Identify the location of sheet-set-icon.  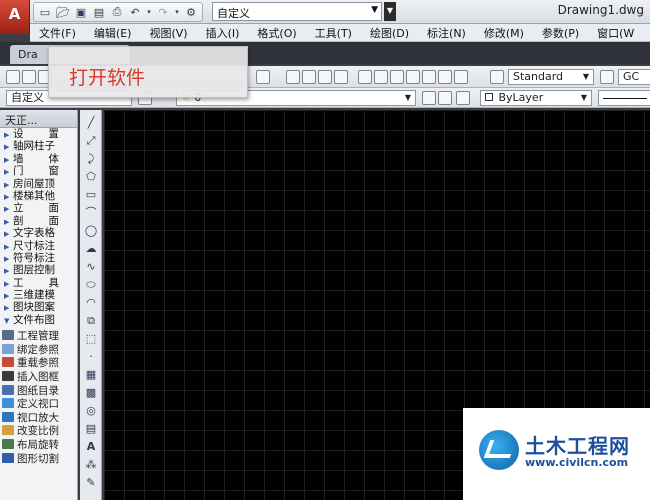
(413, 77).